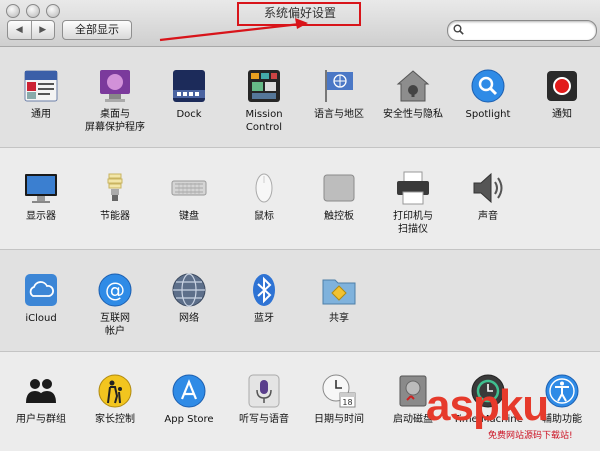 The image size is (600, 451). What do you see at coordinates (189, 391) in the screenshot?
I see `app-store-icon` at bounding box center [189, 391].